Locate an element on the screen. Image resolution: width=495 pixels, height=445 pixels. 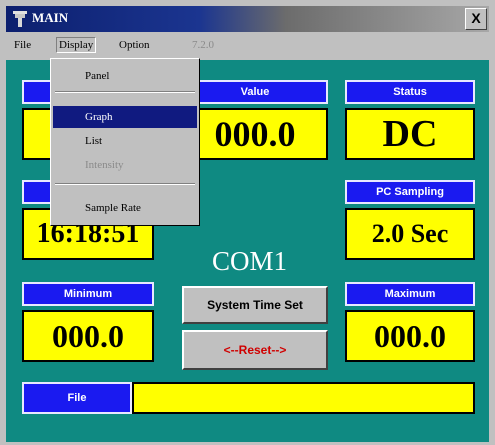
menu-bar: File Display Option 7.2.0 is located at coordinates (247, 47).